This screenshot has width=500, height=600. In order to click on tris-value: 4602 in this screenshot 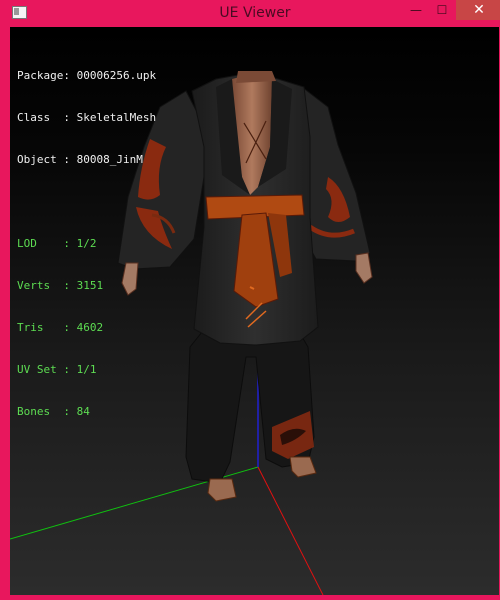, I will do `click(90, 327)`.